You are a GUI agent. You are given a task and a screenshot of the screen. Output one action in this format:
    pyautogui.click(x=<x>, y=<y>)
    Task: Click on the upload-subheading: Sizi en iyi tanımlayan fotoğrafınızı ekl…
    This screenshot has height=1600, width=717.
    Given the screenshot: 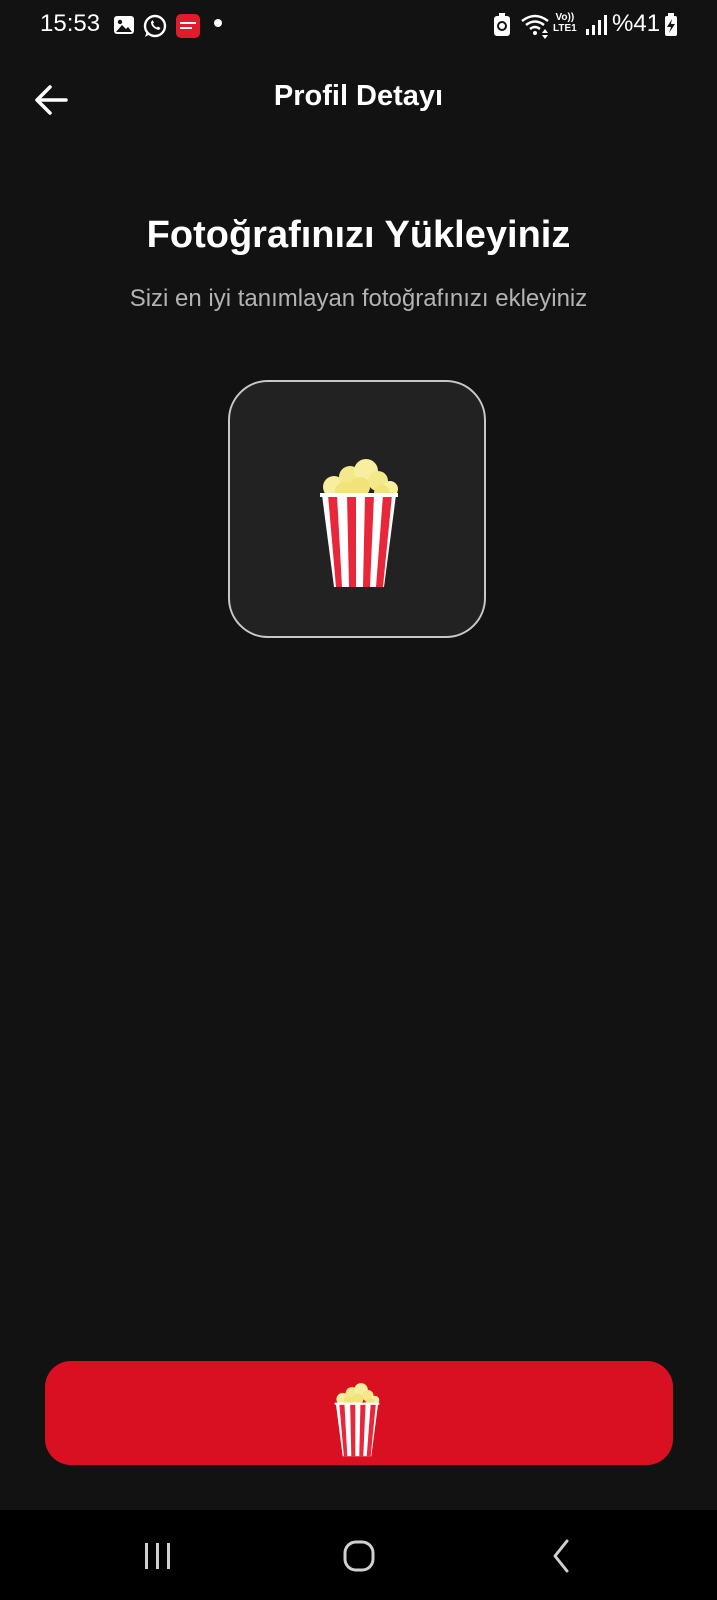 What is the action you would take?
    pyautogui.click(x=358, y=298)
    